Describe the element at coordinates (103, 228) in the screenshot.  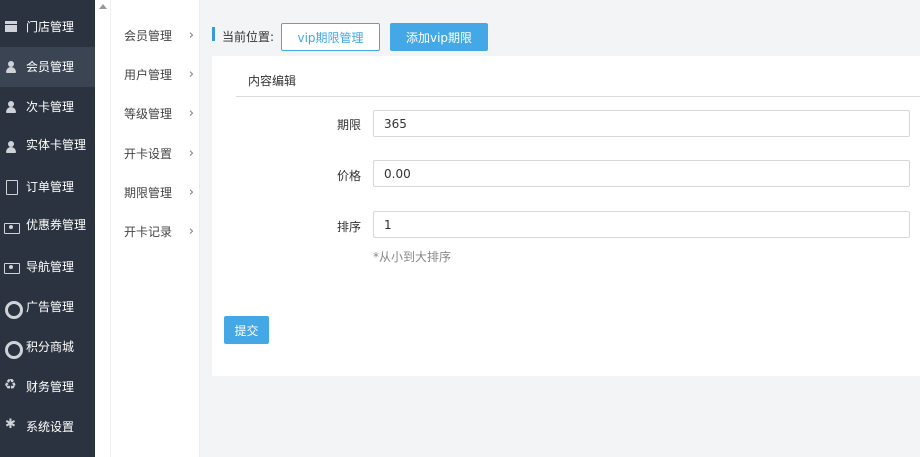
I see `sidebar-scrollbar` at that location.